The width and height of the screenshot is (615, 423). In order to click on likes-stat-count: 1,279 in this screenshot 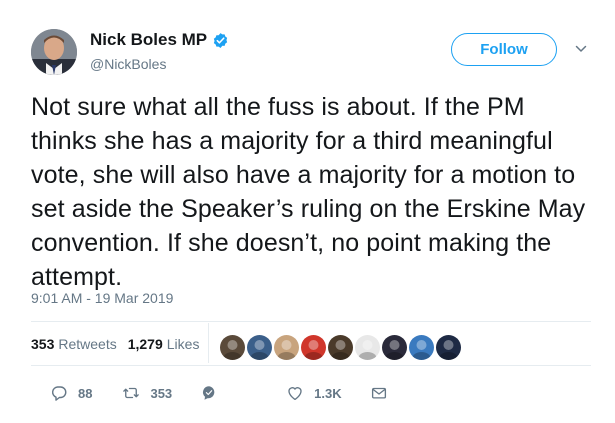, I will do `click(145, 344)`.